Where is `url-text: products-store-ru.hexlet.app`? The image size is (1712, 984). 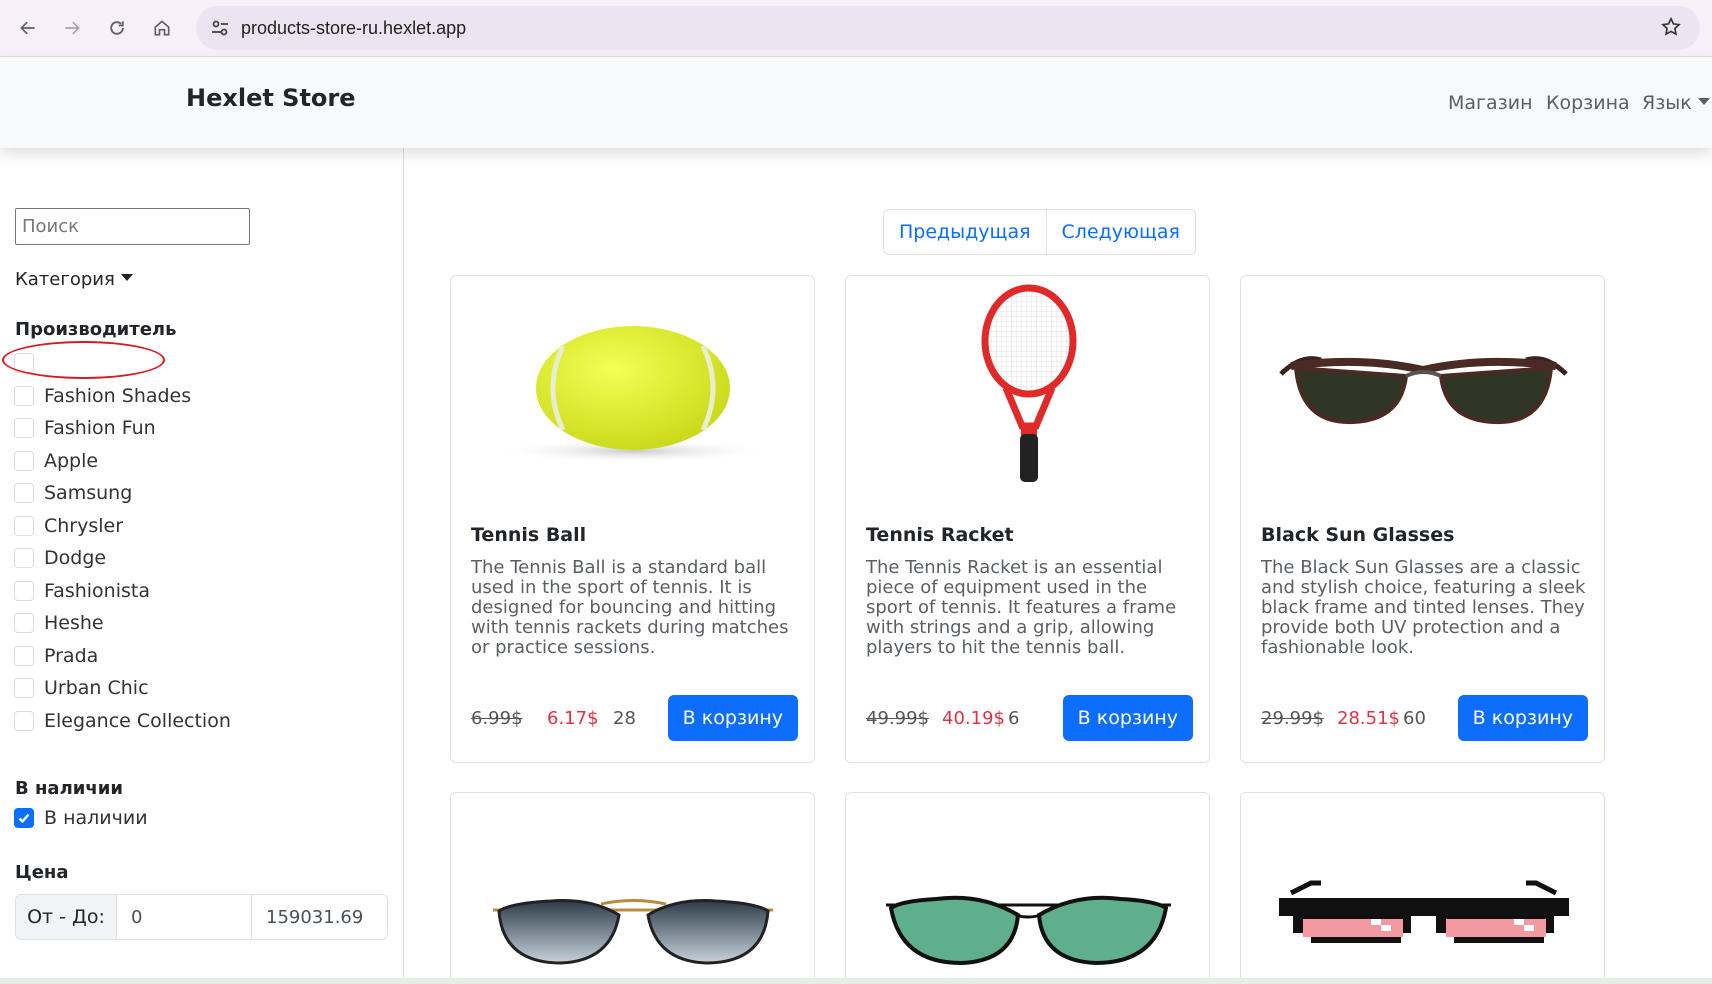 url-text: products-store-ru.hexlet.app is located at coordinates (353, 28).